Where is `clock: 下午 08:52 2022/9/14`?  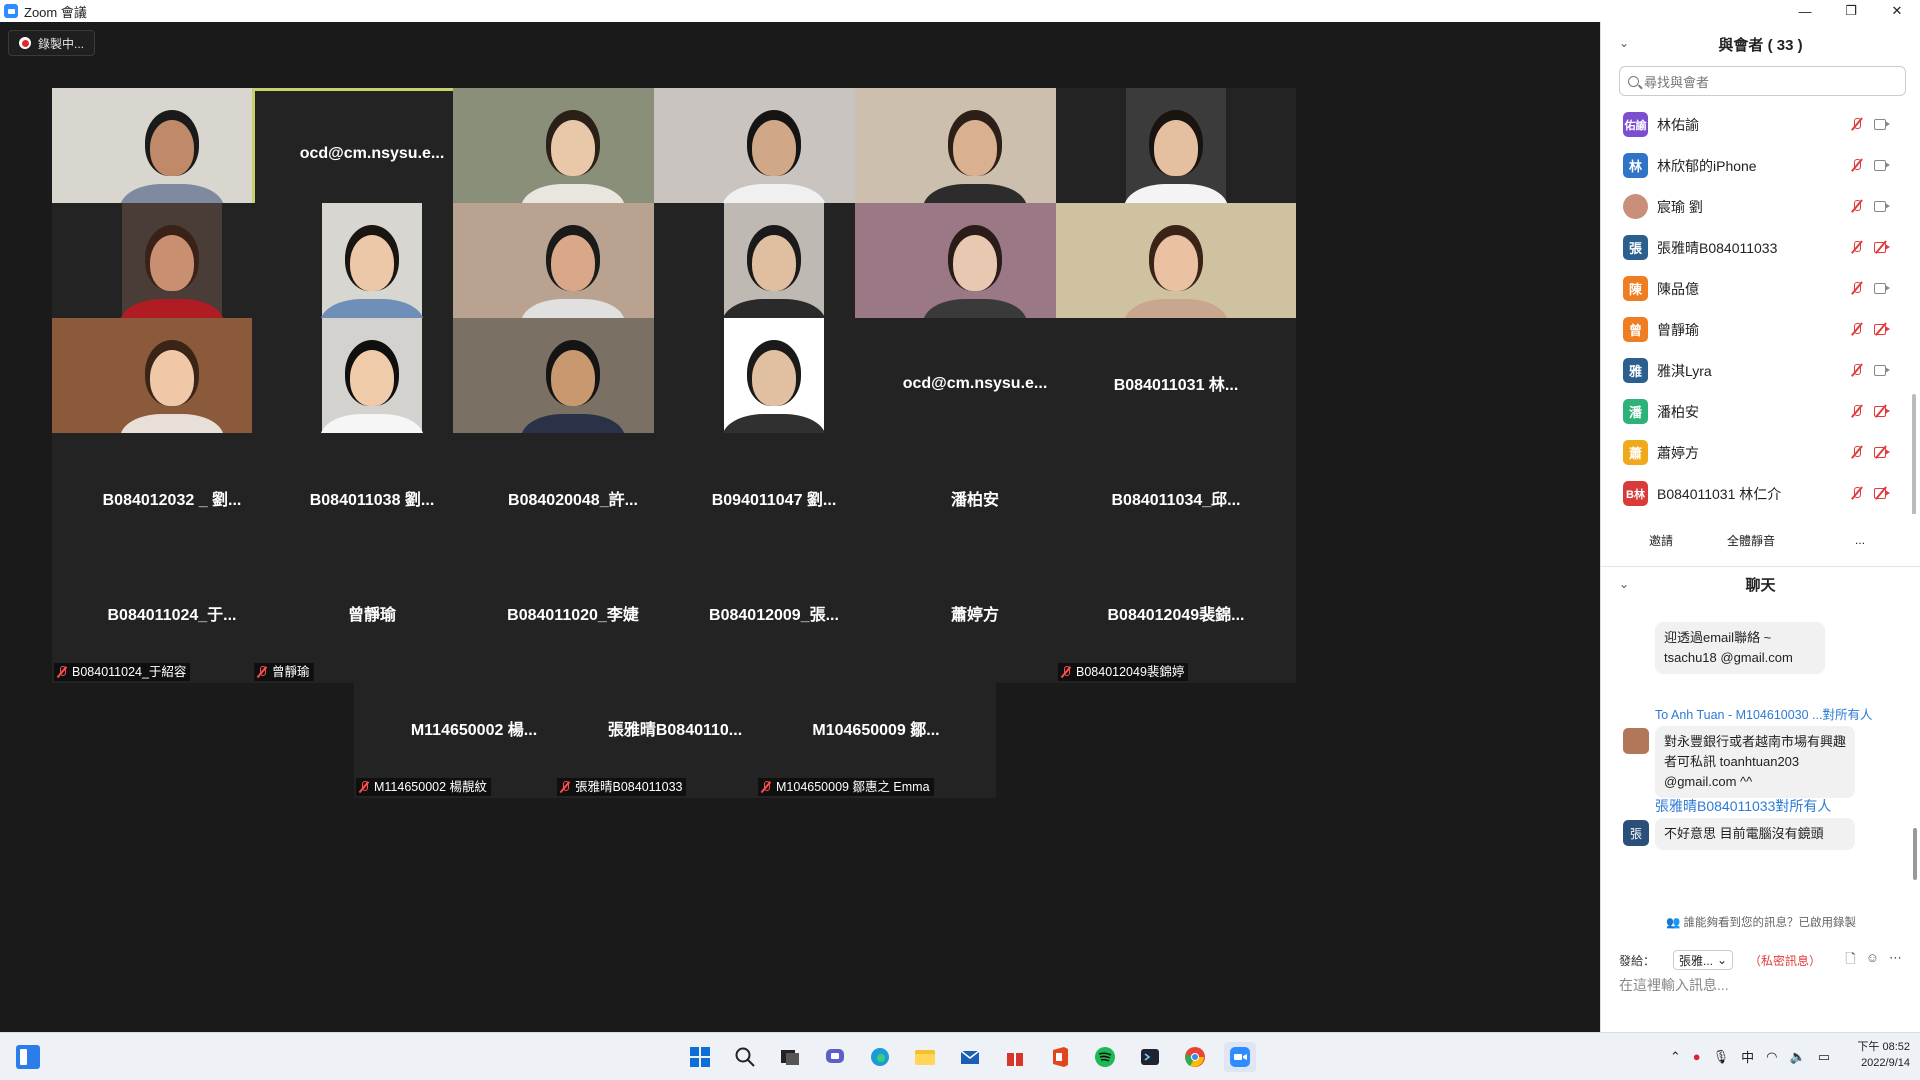 clock: 下午 08:52 2022/9/14 is located at coordinates (1883, 1055).